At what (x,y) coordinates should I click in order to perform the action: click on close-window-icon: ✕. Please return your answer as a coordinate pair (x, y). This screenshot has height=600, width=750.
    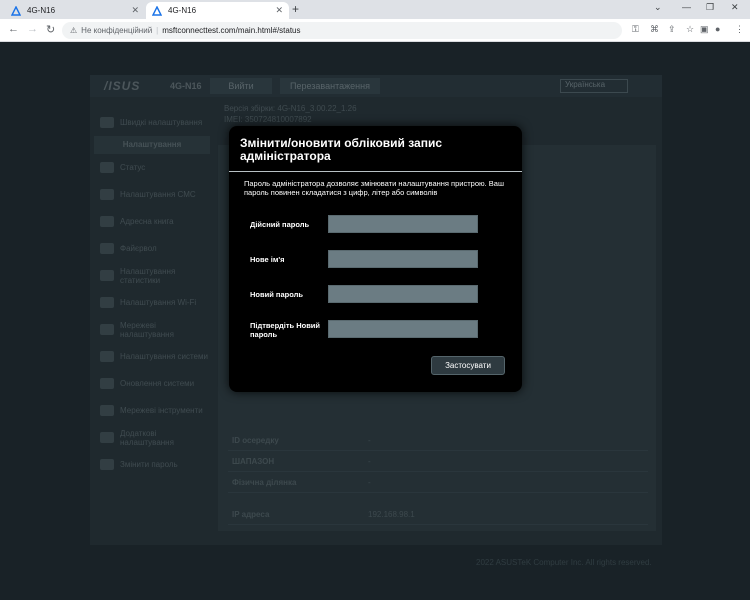
    Looking at the image, I should click on (735, 7).